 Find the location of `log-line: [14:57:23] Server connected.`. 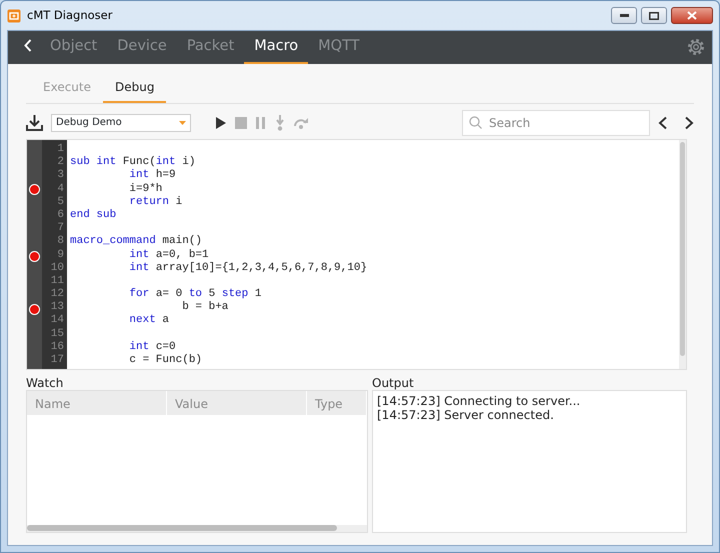

log-line: [14:57:23] Server connected. is located at coordinates (466, 415).